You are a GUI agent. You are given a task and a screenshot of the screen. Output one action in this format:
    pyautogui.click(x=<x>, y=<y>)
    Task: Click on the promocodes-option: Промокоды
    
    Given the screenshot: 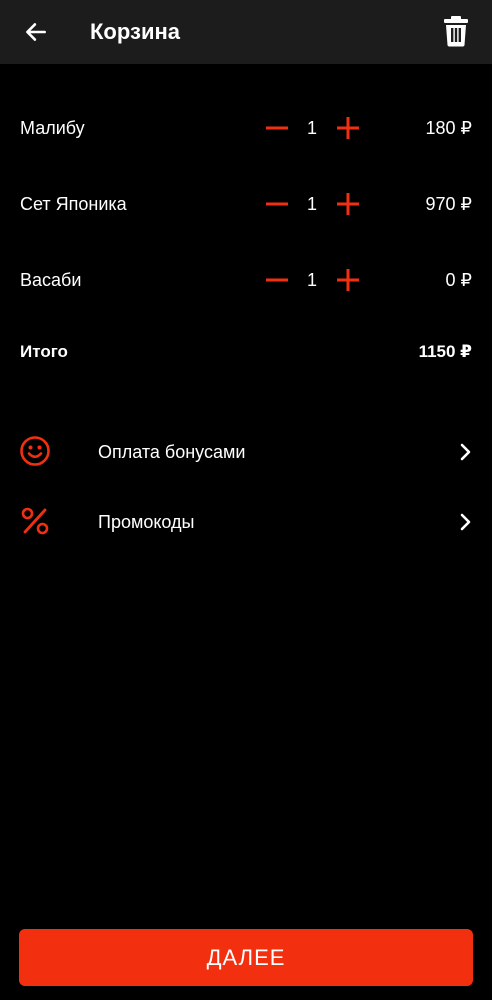 What is the action you would take?
    pyautogui.click(x=246, y=522)
    